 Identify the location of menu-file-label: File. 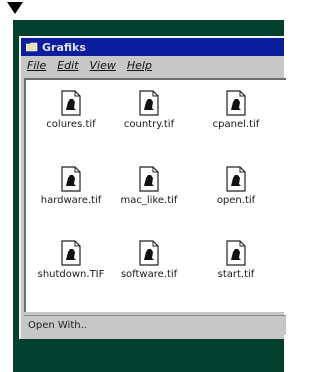
(37, 65).